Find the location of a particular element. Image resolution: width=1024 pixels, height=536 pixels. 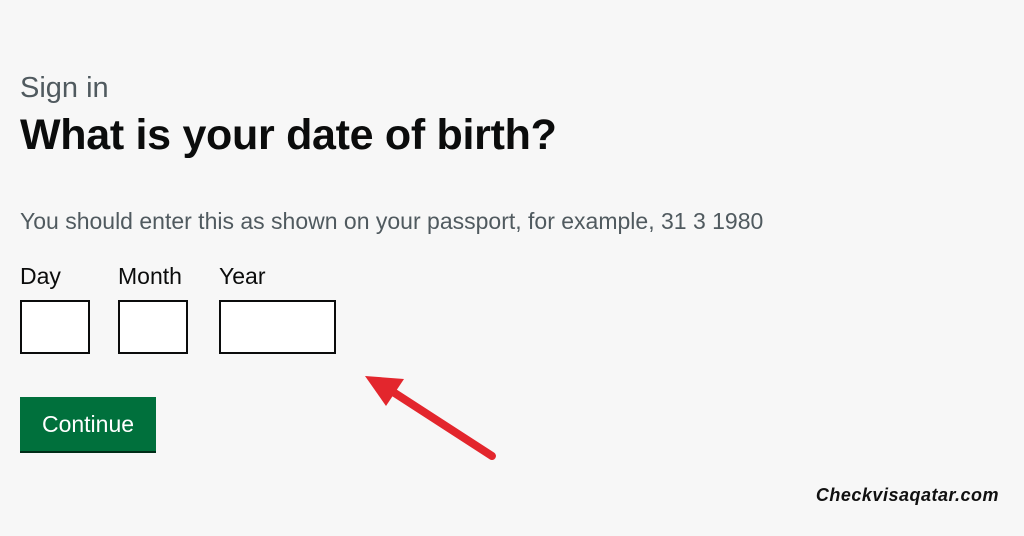

month-field-group: Month is located at coordinates (153, 309).